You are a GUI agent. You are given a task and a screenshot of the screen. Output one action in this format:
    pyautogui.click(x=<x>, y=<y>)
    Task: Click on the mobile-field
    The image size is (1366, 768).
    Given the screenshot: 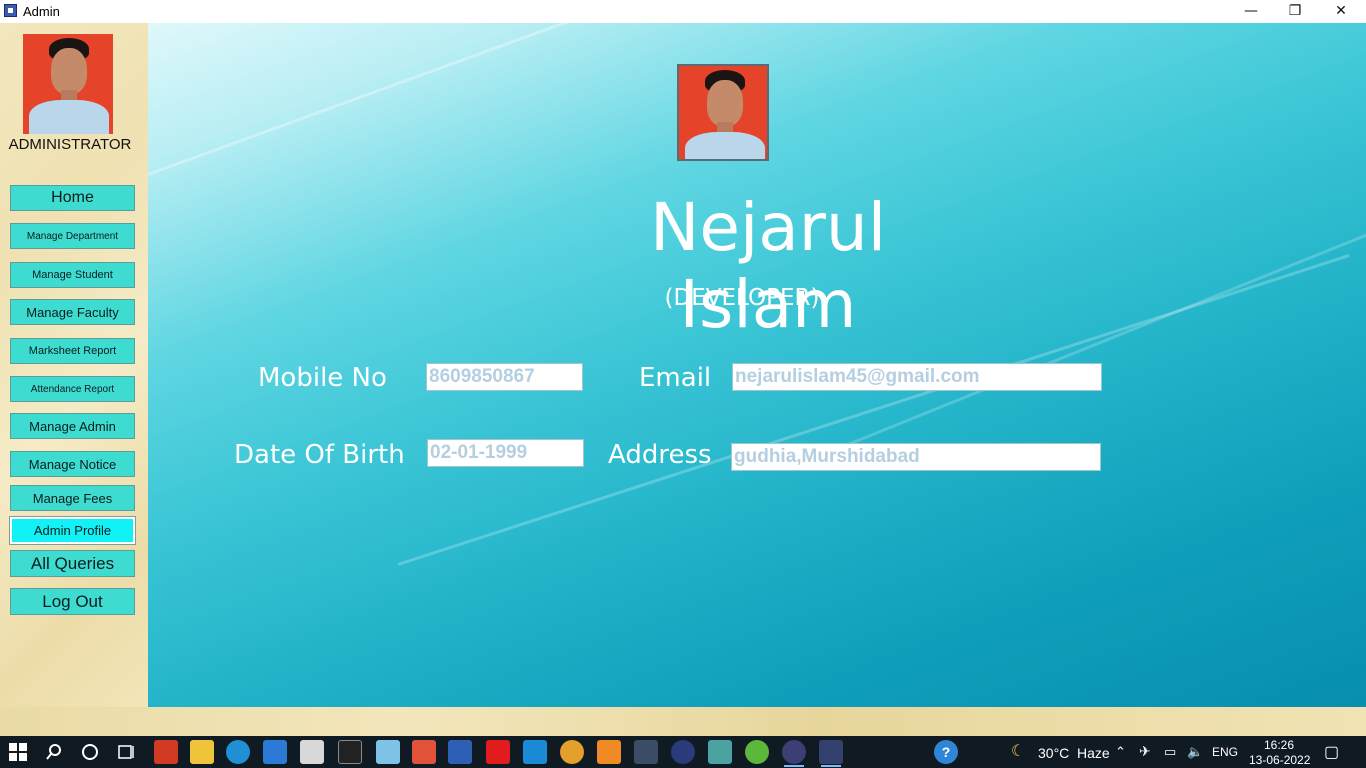 What is the action you would take?
    pyautogui.click(x=504, y=377)
    